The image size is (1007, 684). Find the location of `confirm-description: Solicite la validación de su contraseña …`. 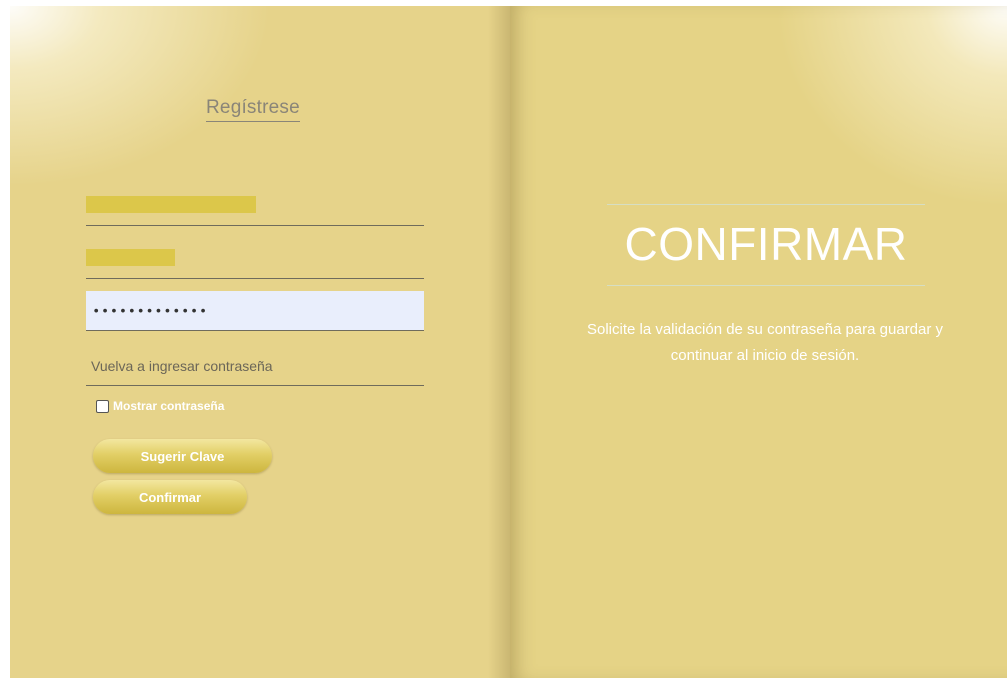

confirm-description: Solicite la validación de su contraseña … is located at coordinates (765, 342).